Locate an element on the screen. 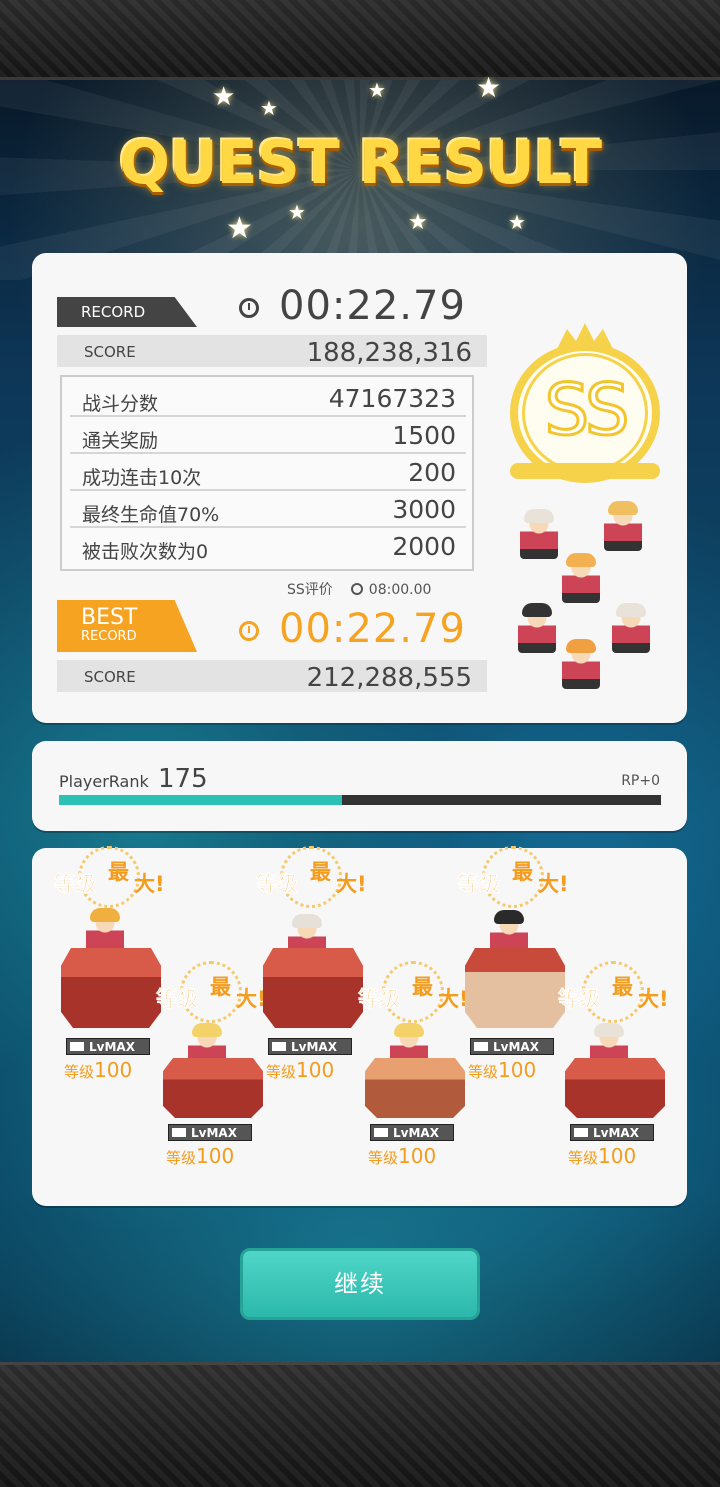 The height and width of the screenshot is (1487, 720). breakdown-row: 通关奖励 1500 is located at coordinates (268, 435).